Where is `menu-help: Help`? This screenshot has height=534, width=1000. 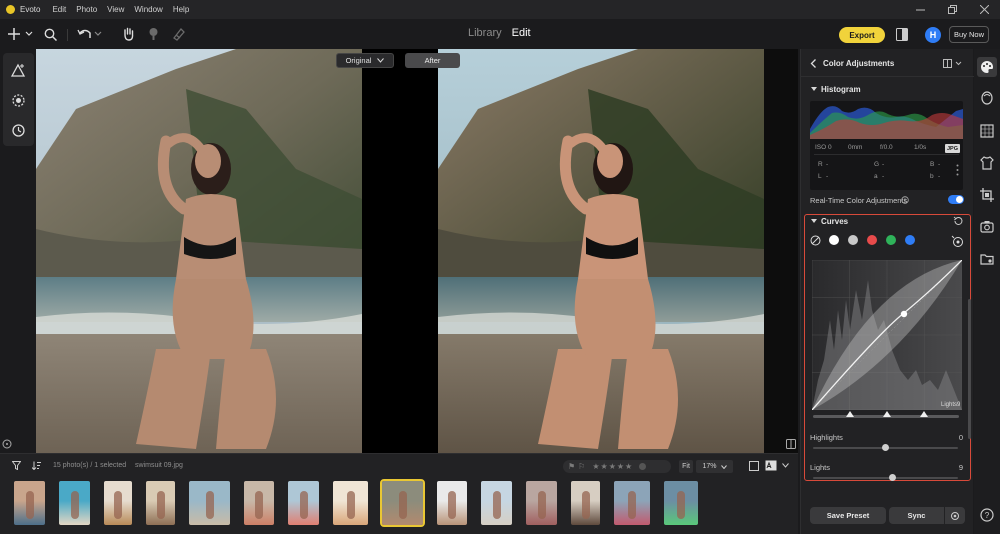 menu-help: Help is located at coordinates (181, 9).